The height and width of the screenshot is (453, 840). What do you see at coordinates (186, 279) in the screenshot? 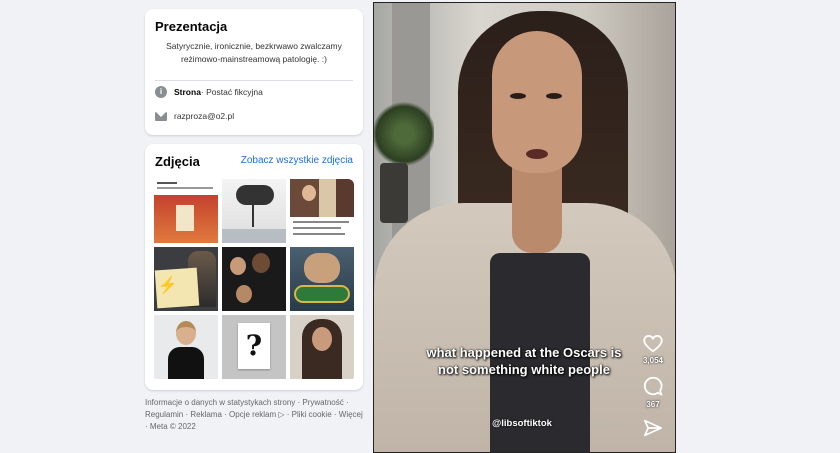
I see `photo-thumbnail-protest-sign` at bounding box center [186, 279].